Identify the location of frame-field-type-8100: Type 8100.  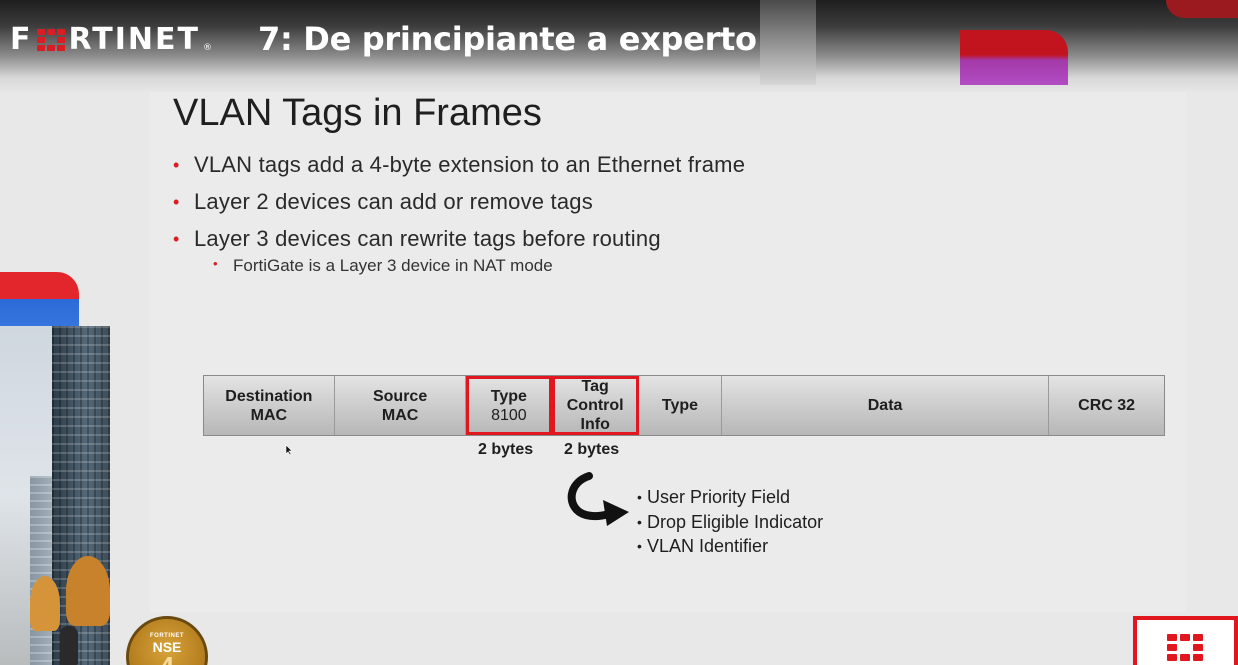
(509, 405).